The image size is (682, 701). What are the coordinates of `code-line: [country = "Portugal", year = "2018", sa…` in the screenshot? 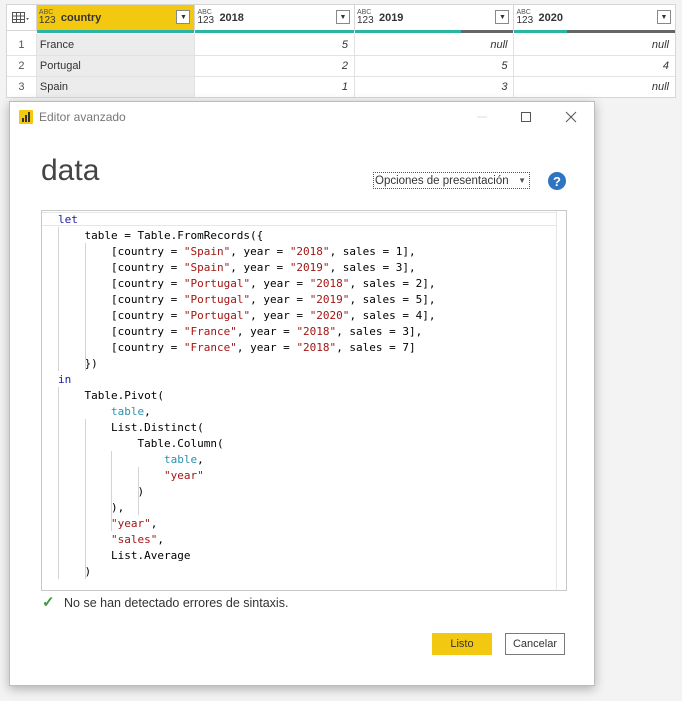 It's located at (247, 283).